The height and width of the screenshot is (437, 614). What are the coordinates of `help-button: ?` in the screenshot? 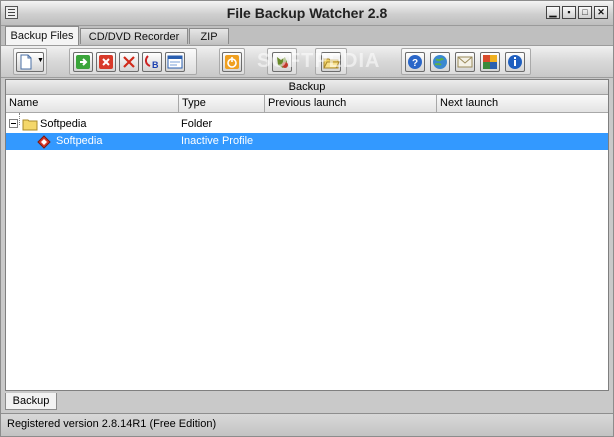 It's located at (415, 62).